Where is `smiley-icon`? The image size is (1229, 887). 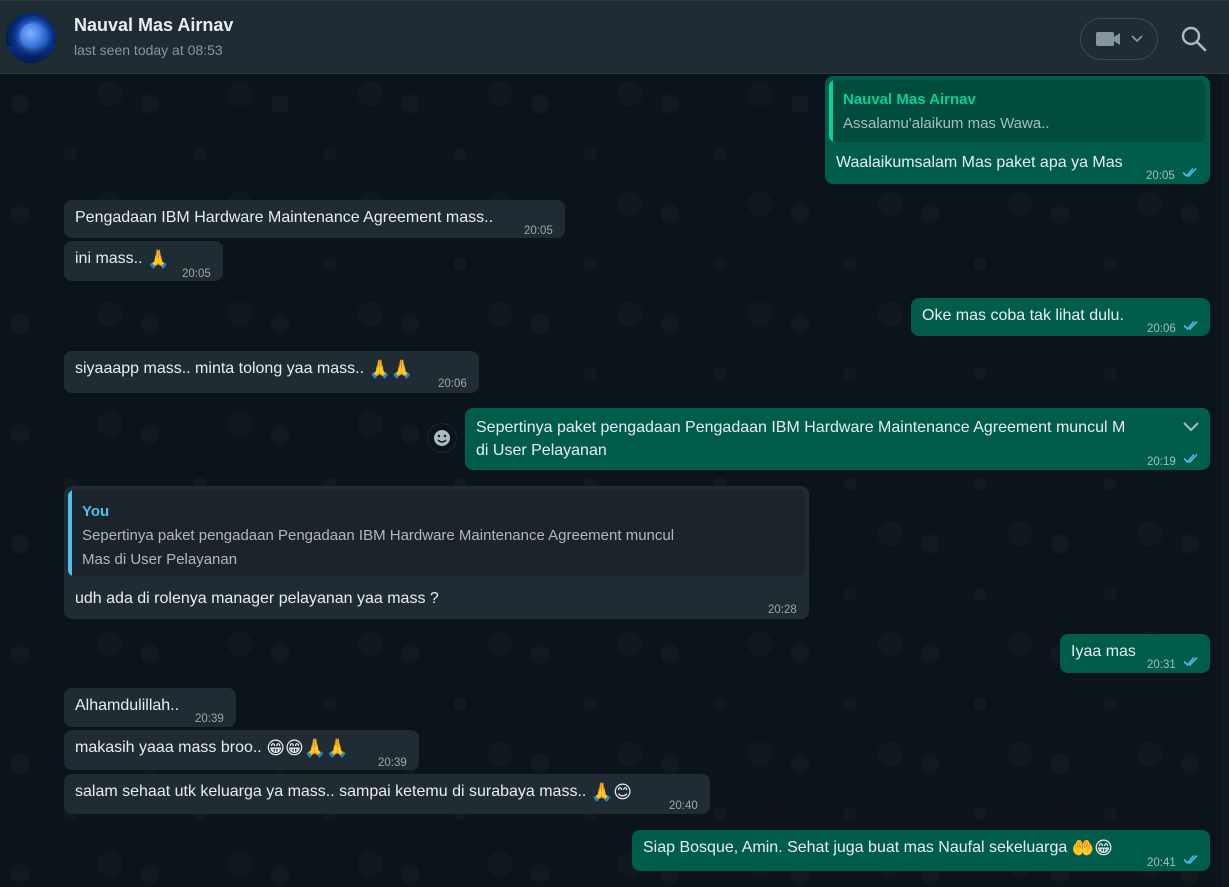
smiley-icon is located at coordinates (442, 438).